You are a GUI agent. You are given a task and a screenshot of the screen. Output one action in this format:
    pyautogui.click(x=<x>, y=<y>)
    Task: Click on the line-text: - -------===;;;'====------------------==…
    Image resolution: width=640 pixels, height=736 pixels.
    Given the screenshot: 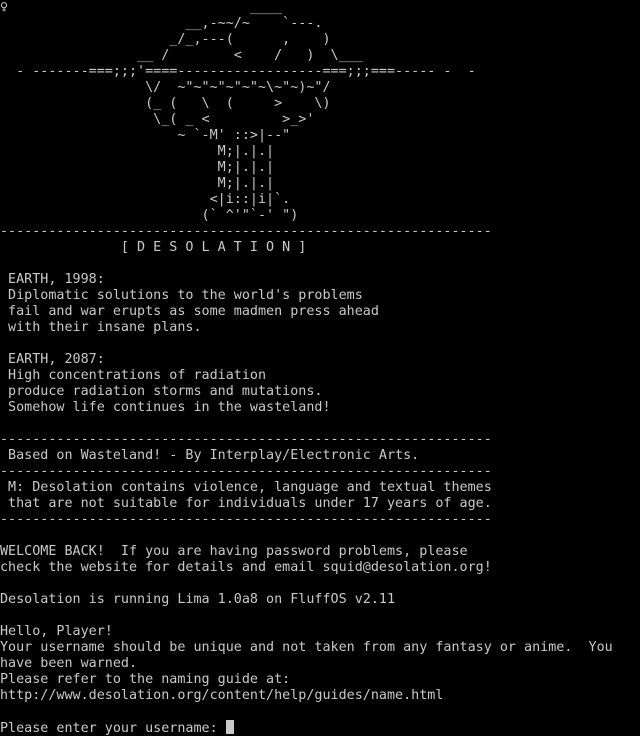 What is the action you would take?
    pyautogui.click(x=238, y=71)
    